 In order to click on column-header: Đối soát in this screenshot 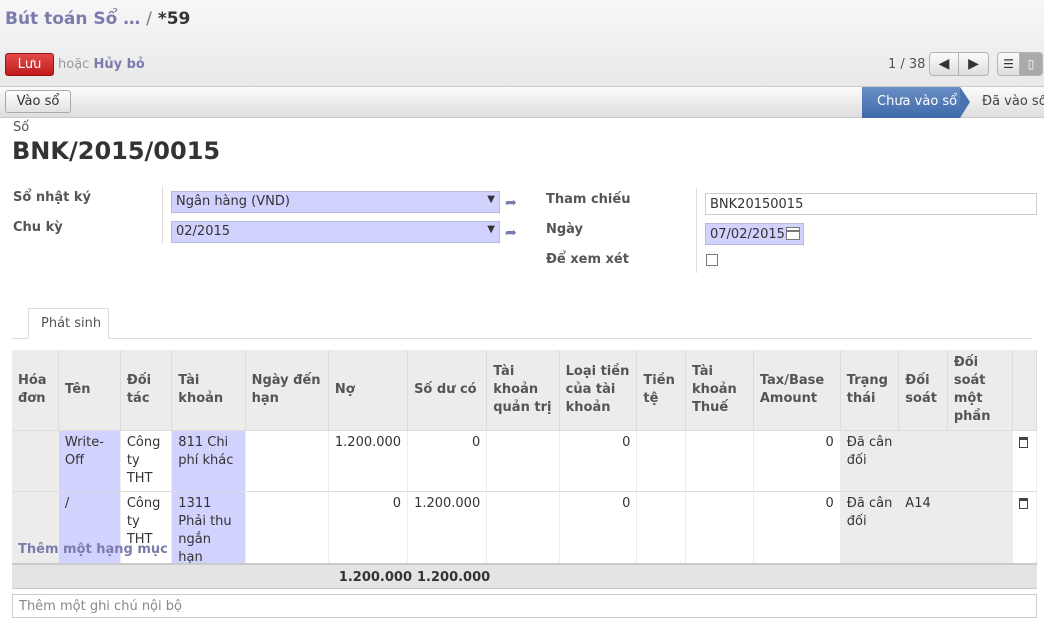, I will do `click(923, 390)`.